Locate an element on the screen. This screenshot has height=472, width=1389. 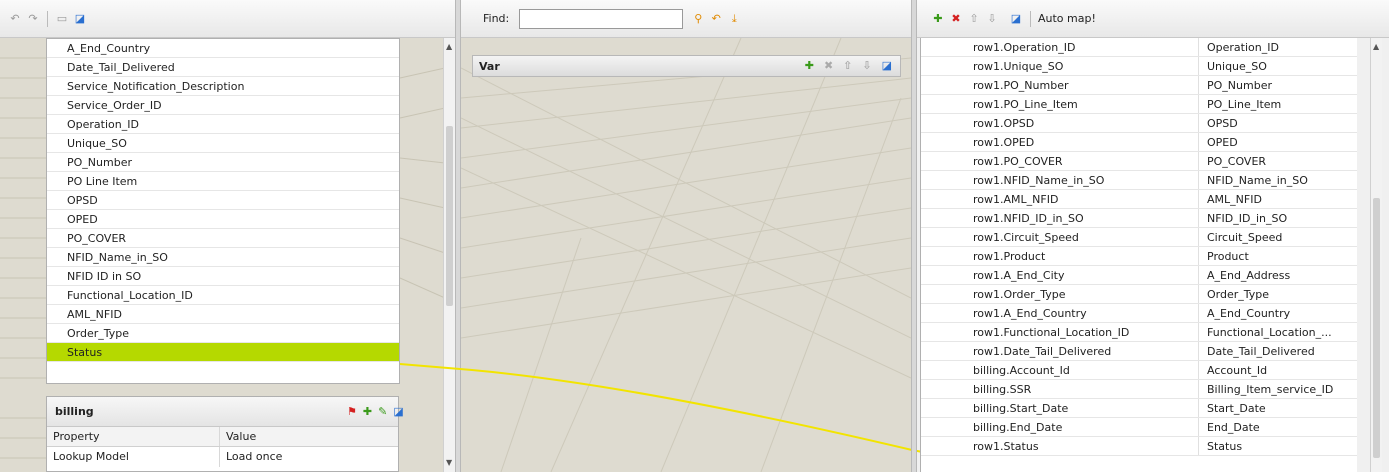
table-row: billing.Start_Date Start_Date is located at coordinates (1139, 408).